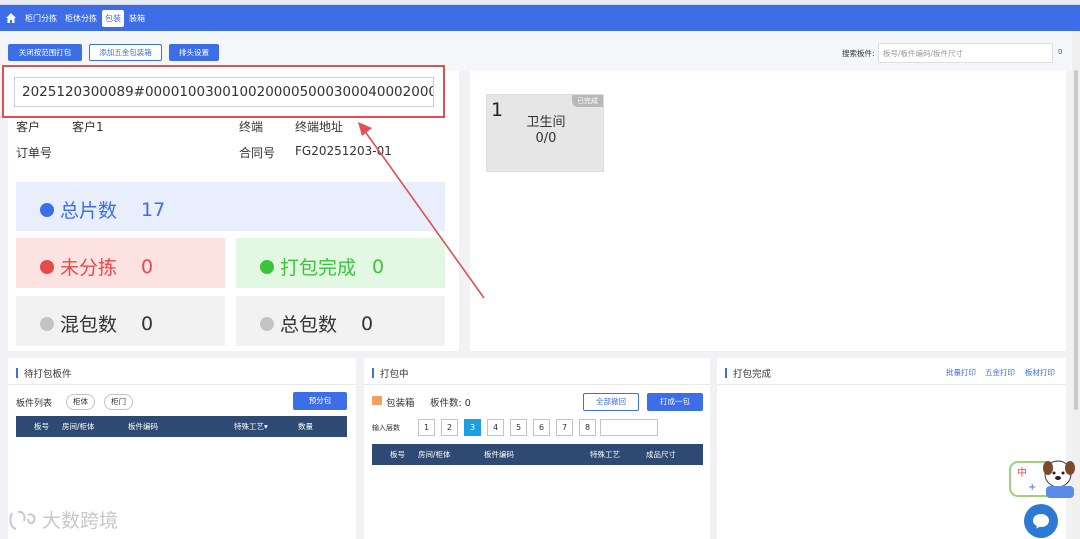  Describe the element at coordinates (88, 127) in the screenshot. I see `customer-value: 客户1` at that location.